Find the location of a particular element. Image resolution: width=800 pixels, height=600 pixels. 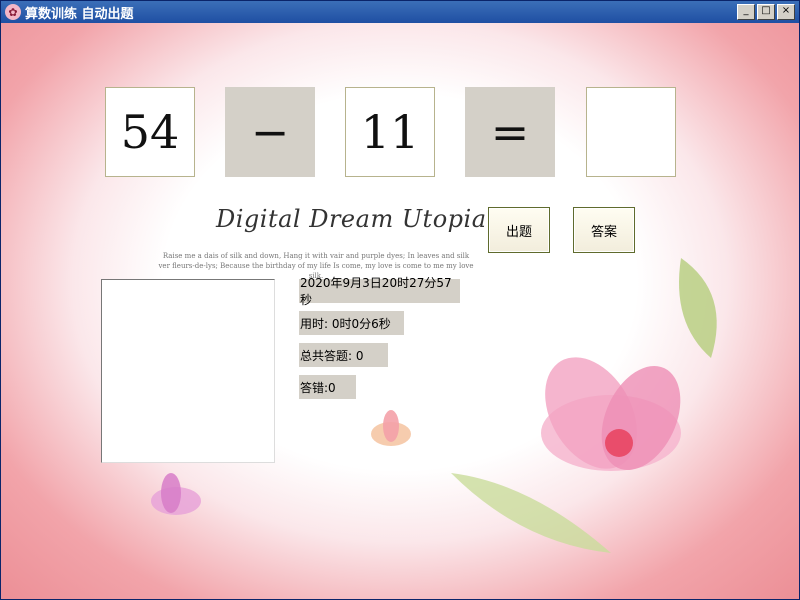

answer-input is located at coordinates (631, 132).